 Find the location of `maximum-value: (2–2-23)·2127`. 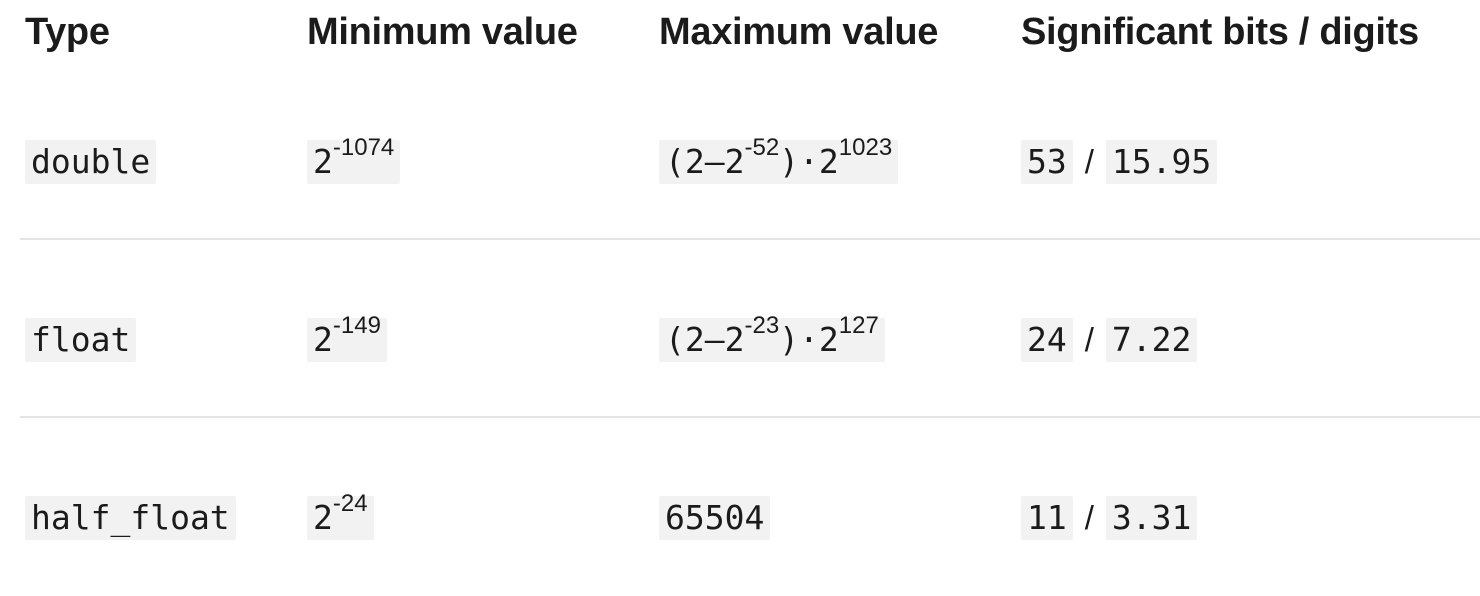

maximum-value: (2–2-23)·2127 is located at coordinates (772, 338).